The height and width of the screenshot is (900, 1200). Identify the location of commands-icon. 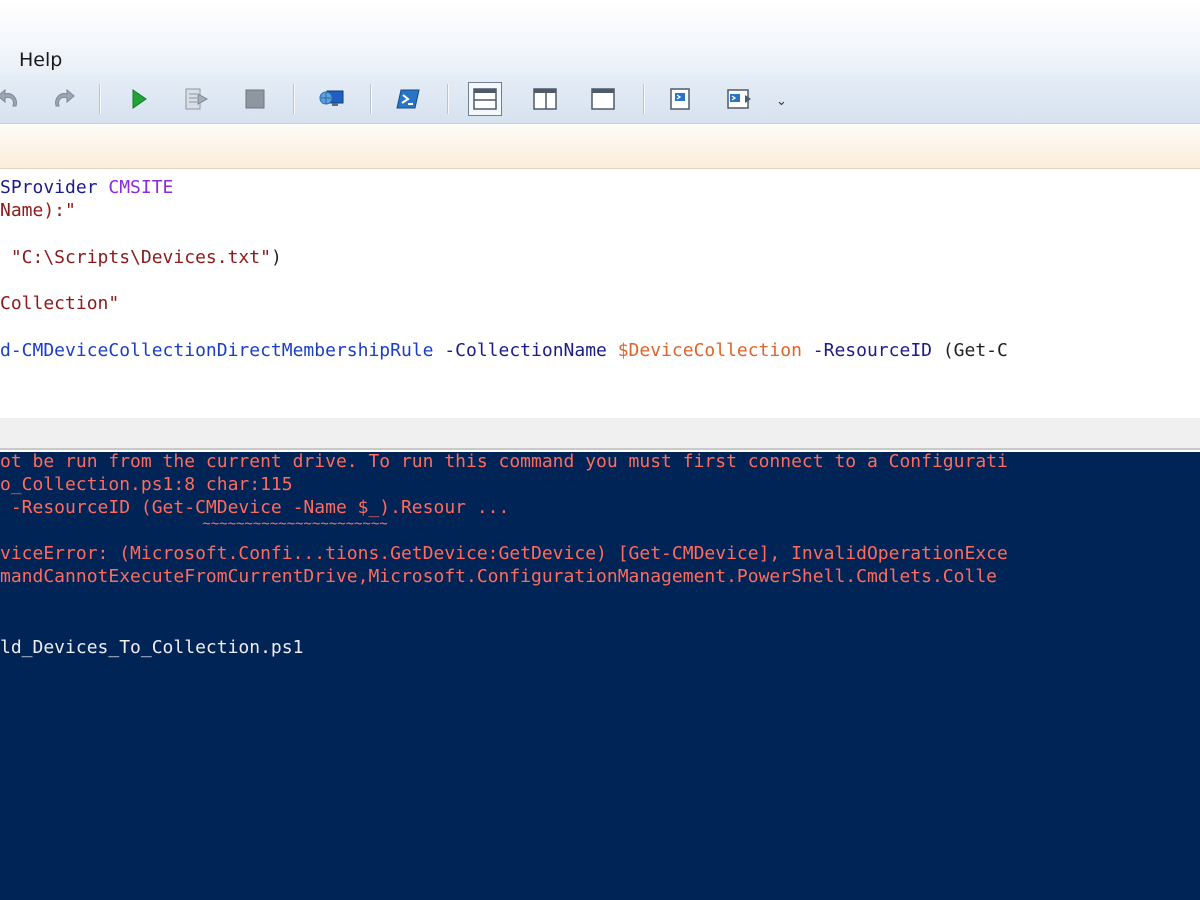
(680, 99).